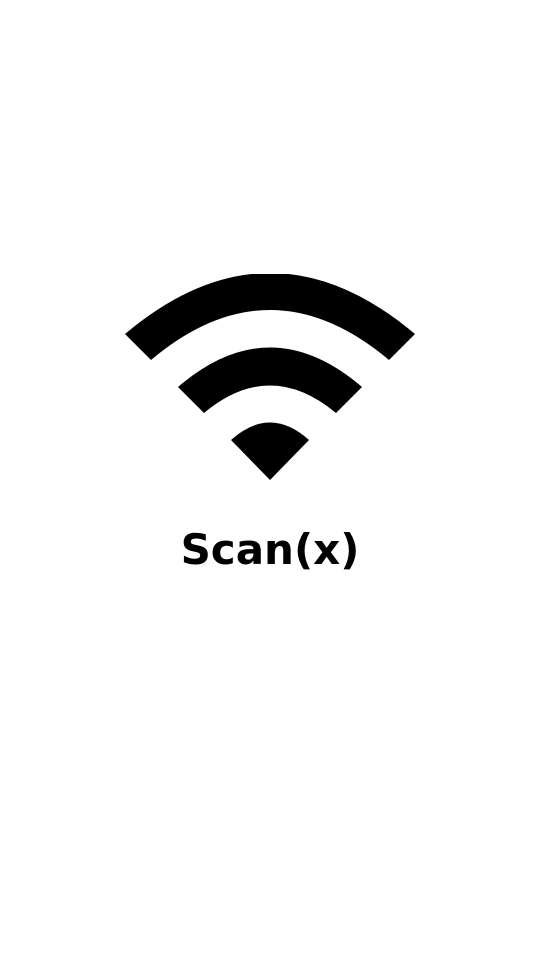 The height and width of the screenshot is (960, 540). What do you see at coordinates (270, 317) in the screenshot?
I see `wifi-outer-arc` at bounding box center [270, 317].